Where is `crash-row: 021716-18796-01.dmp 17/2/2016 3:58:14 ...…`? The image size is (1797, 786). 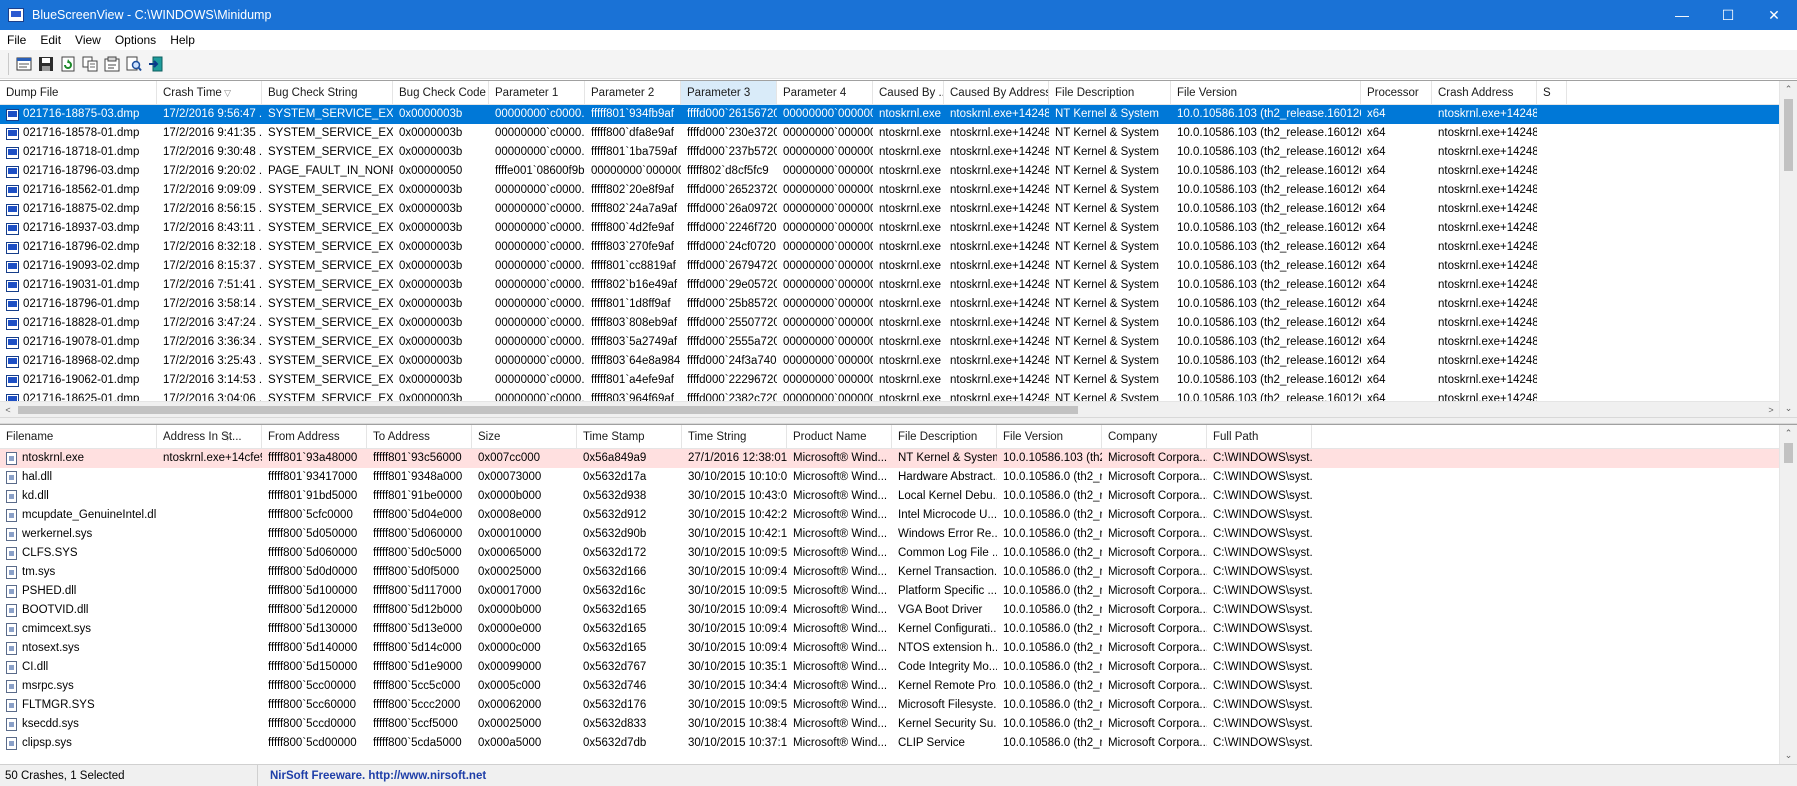
crash-row: 021716-18796-01.dmp 17/2/2016 3:58:14 ...… is located at coordinates (889, 304).